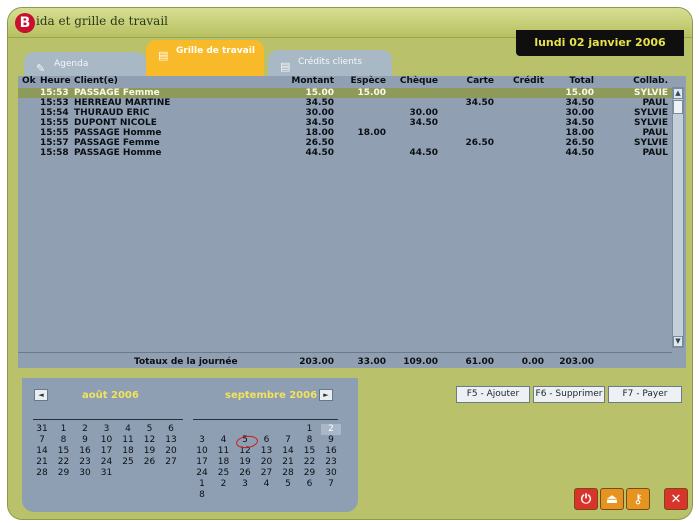  What do you see at coordinates (330, 63) in the screenshot?
I see `tab-credits-clients: ▤ Crédits clients` at bounding box center [330, 63].